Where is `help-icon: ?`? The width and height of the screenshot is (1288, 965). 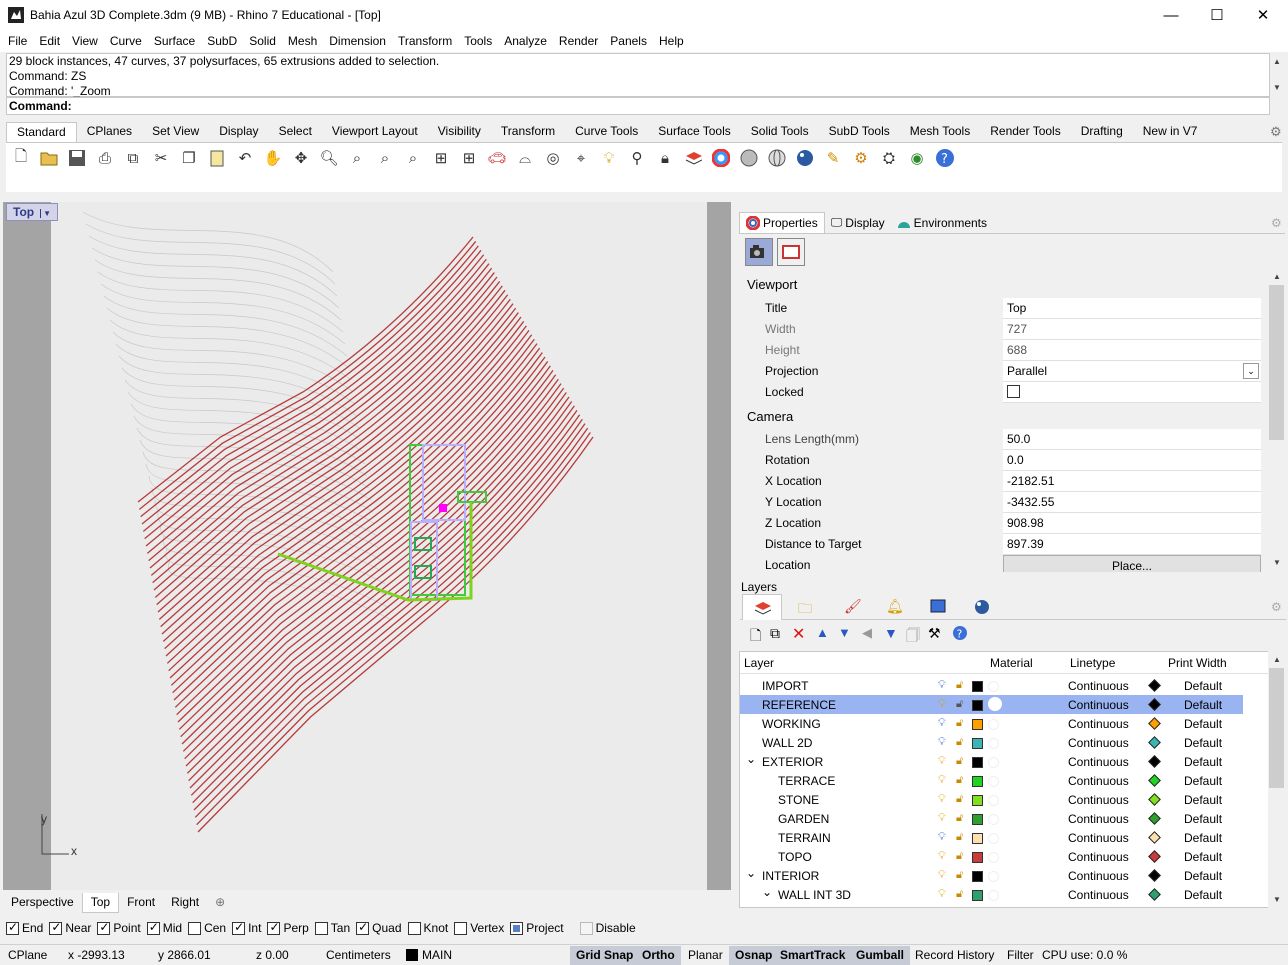 help-icon: ? is located at coordinates (945, 158).